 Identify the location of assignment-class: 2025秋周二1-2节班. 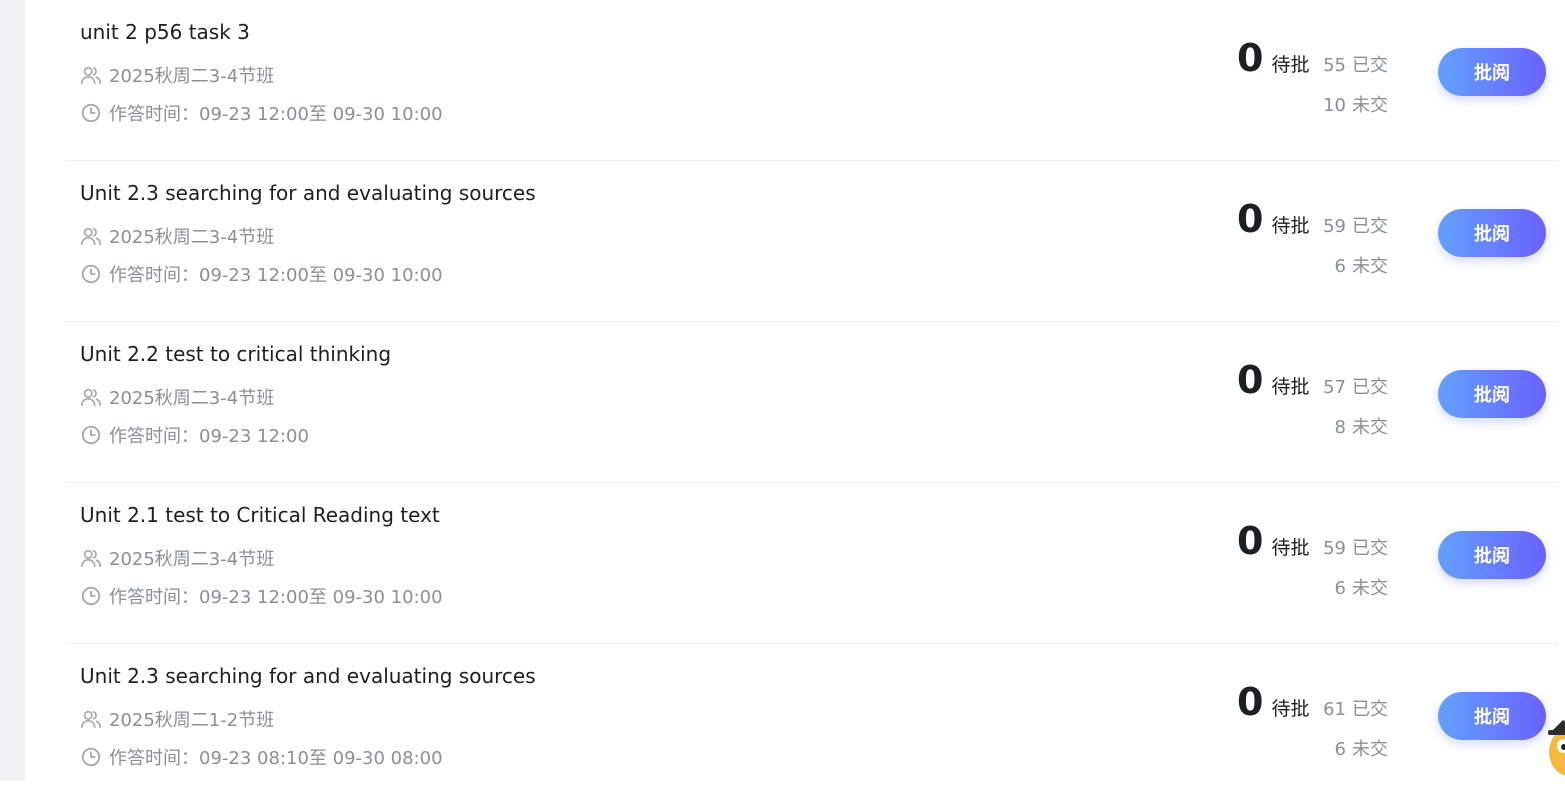
(177, 719).